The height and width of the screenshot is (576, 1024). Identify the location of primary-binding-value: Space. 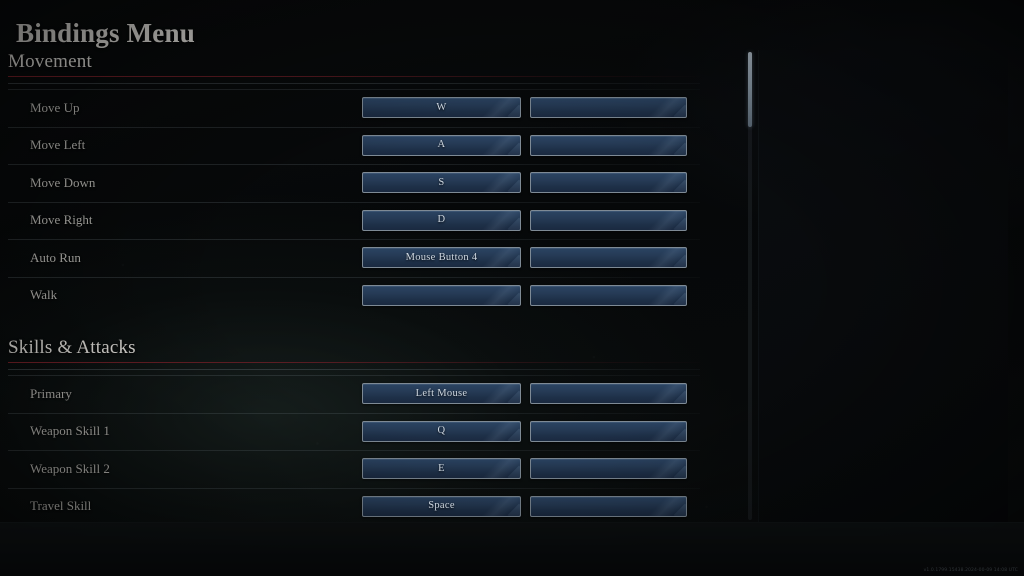
(441, 506).